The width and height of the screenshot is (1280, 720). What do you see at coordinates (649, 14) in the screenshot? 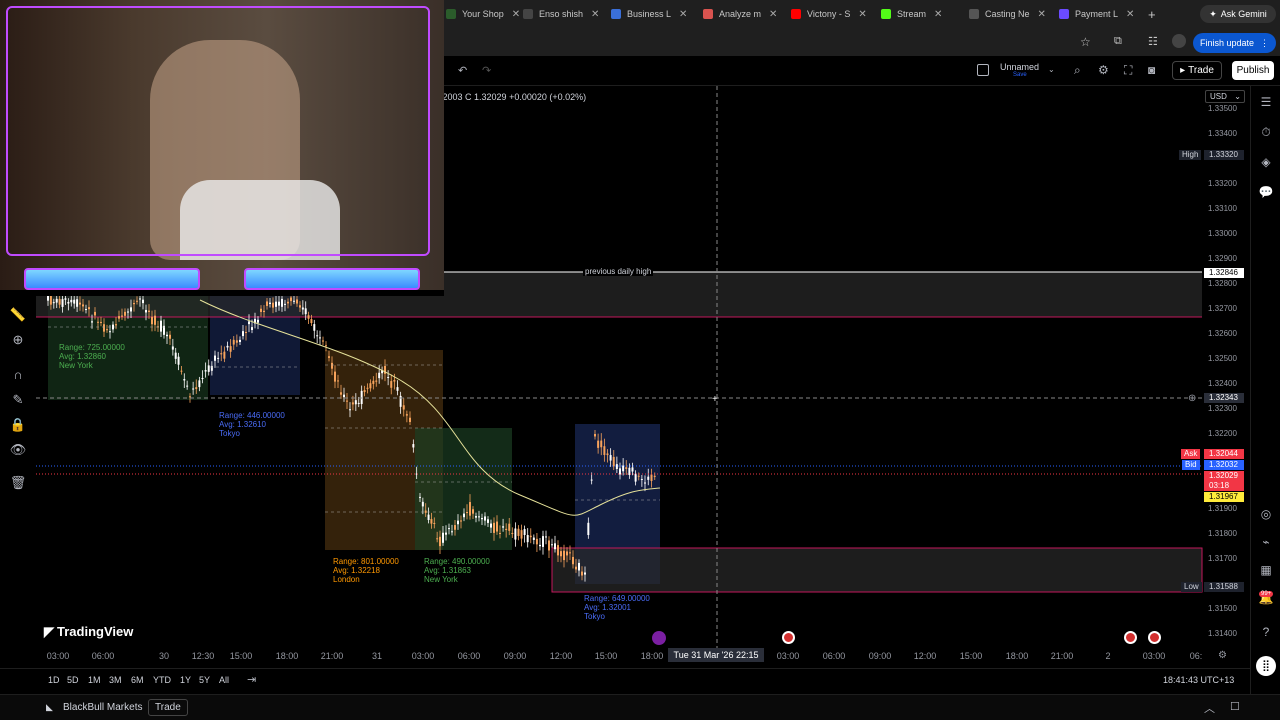
I see `browser-tab: Business L ✕` at bounding box center [649, 14].